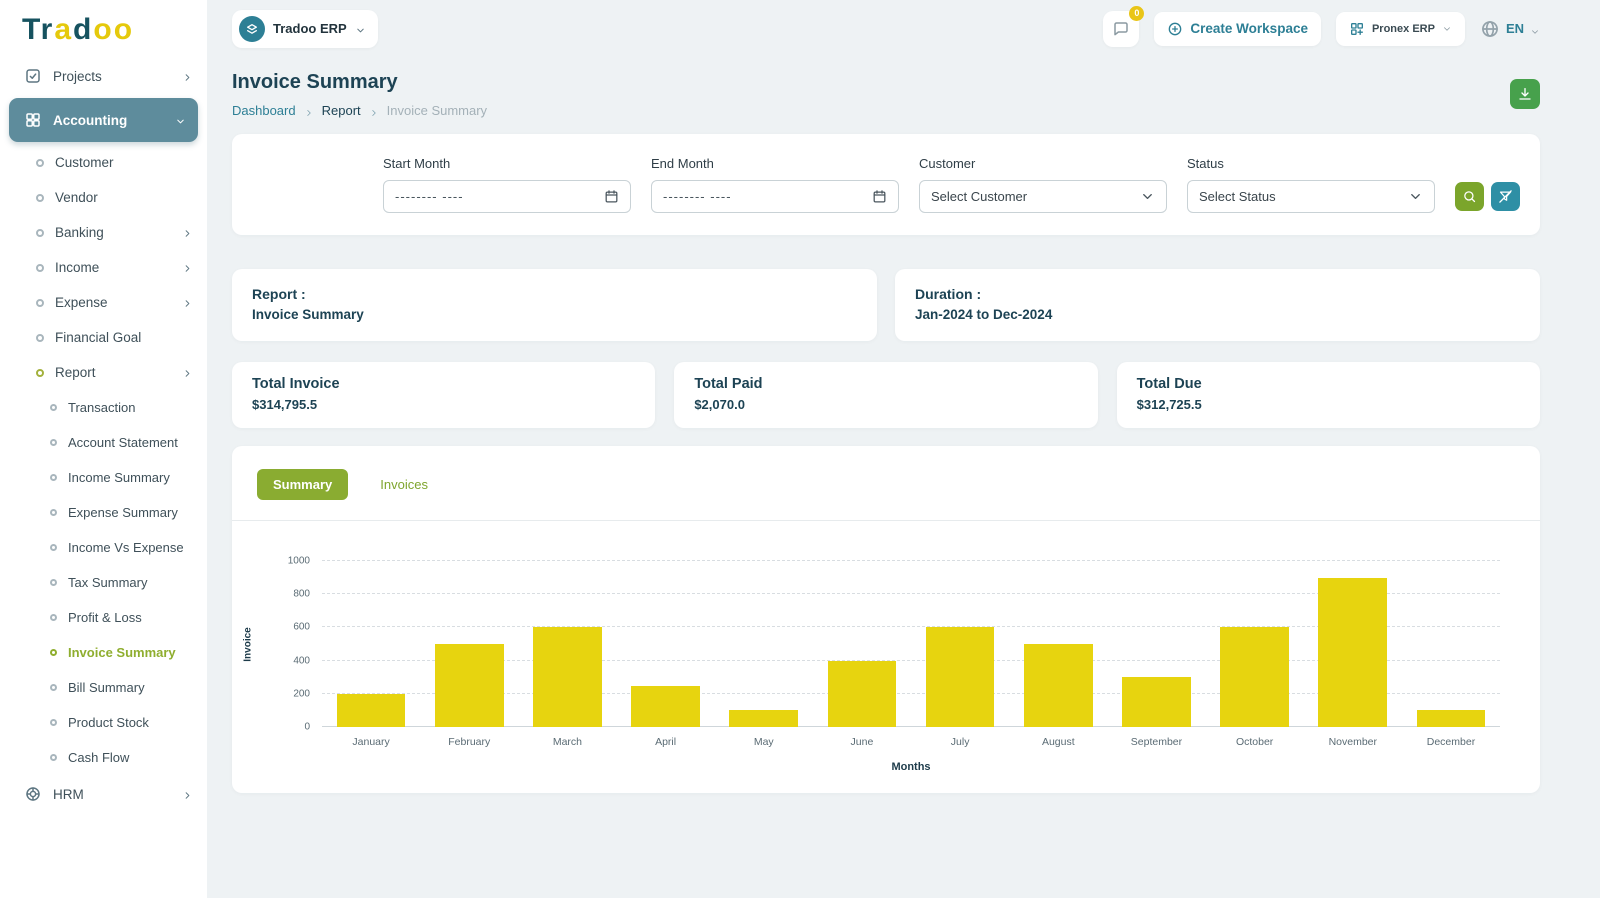 The image size is (1600, 898). I want to click on sidebar-item-income: Income, so click(103, 267).